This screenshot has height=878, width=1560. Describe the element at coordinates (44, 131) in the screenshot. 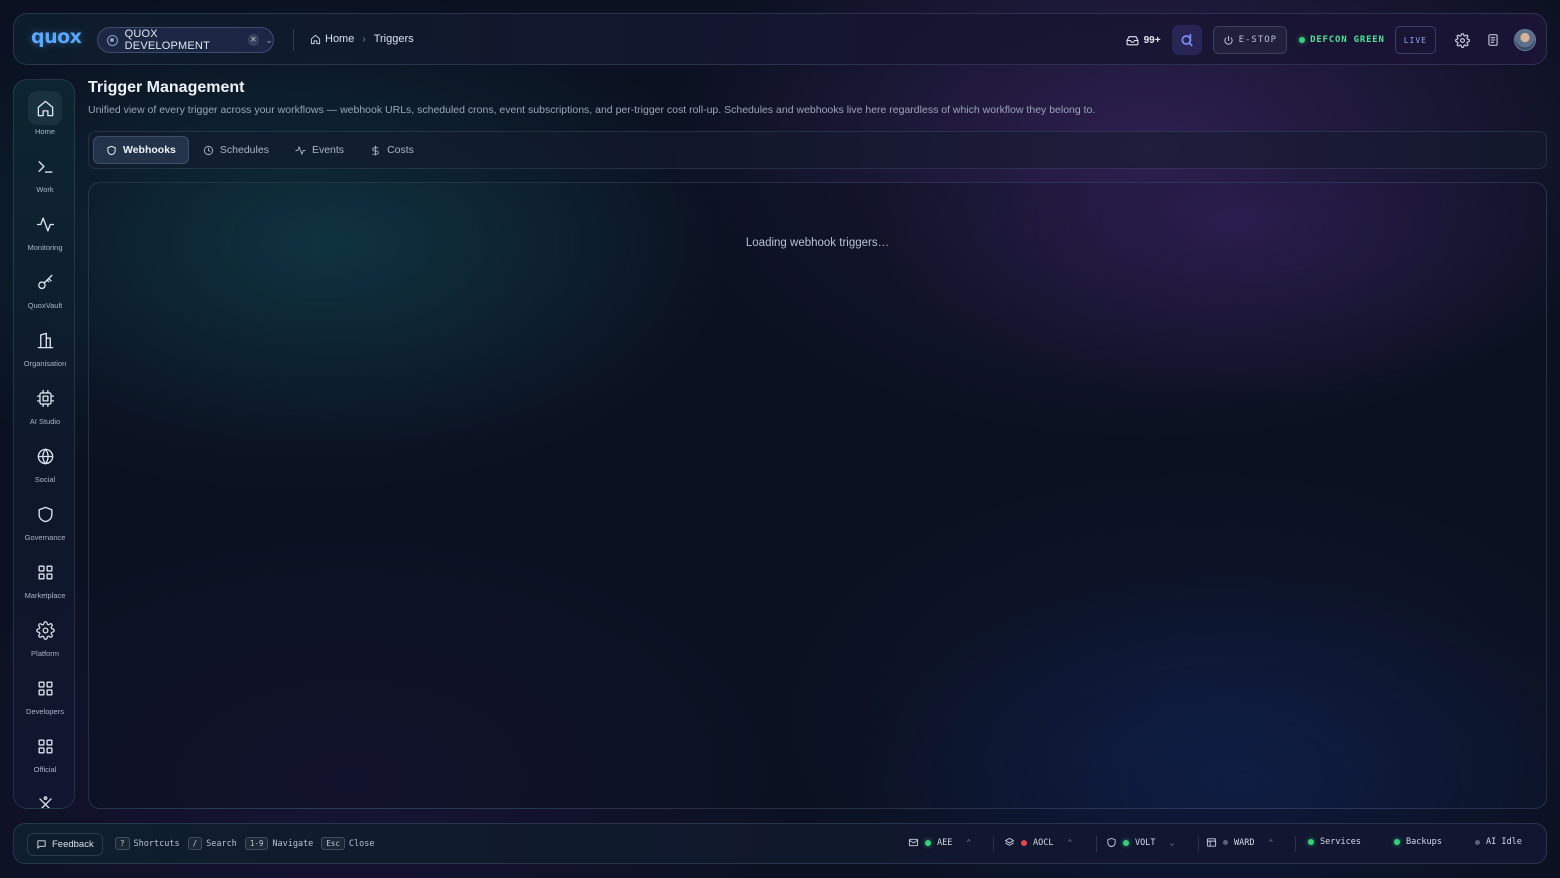

I see `sidebar-item-label: Home` at that location.